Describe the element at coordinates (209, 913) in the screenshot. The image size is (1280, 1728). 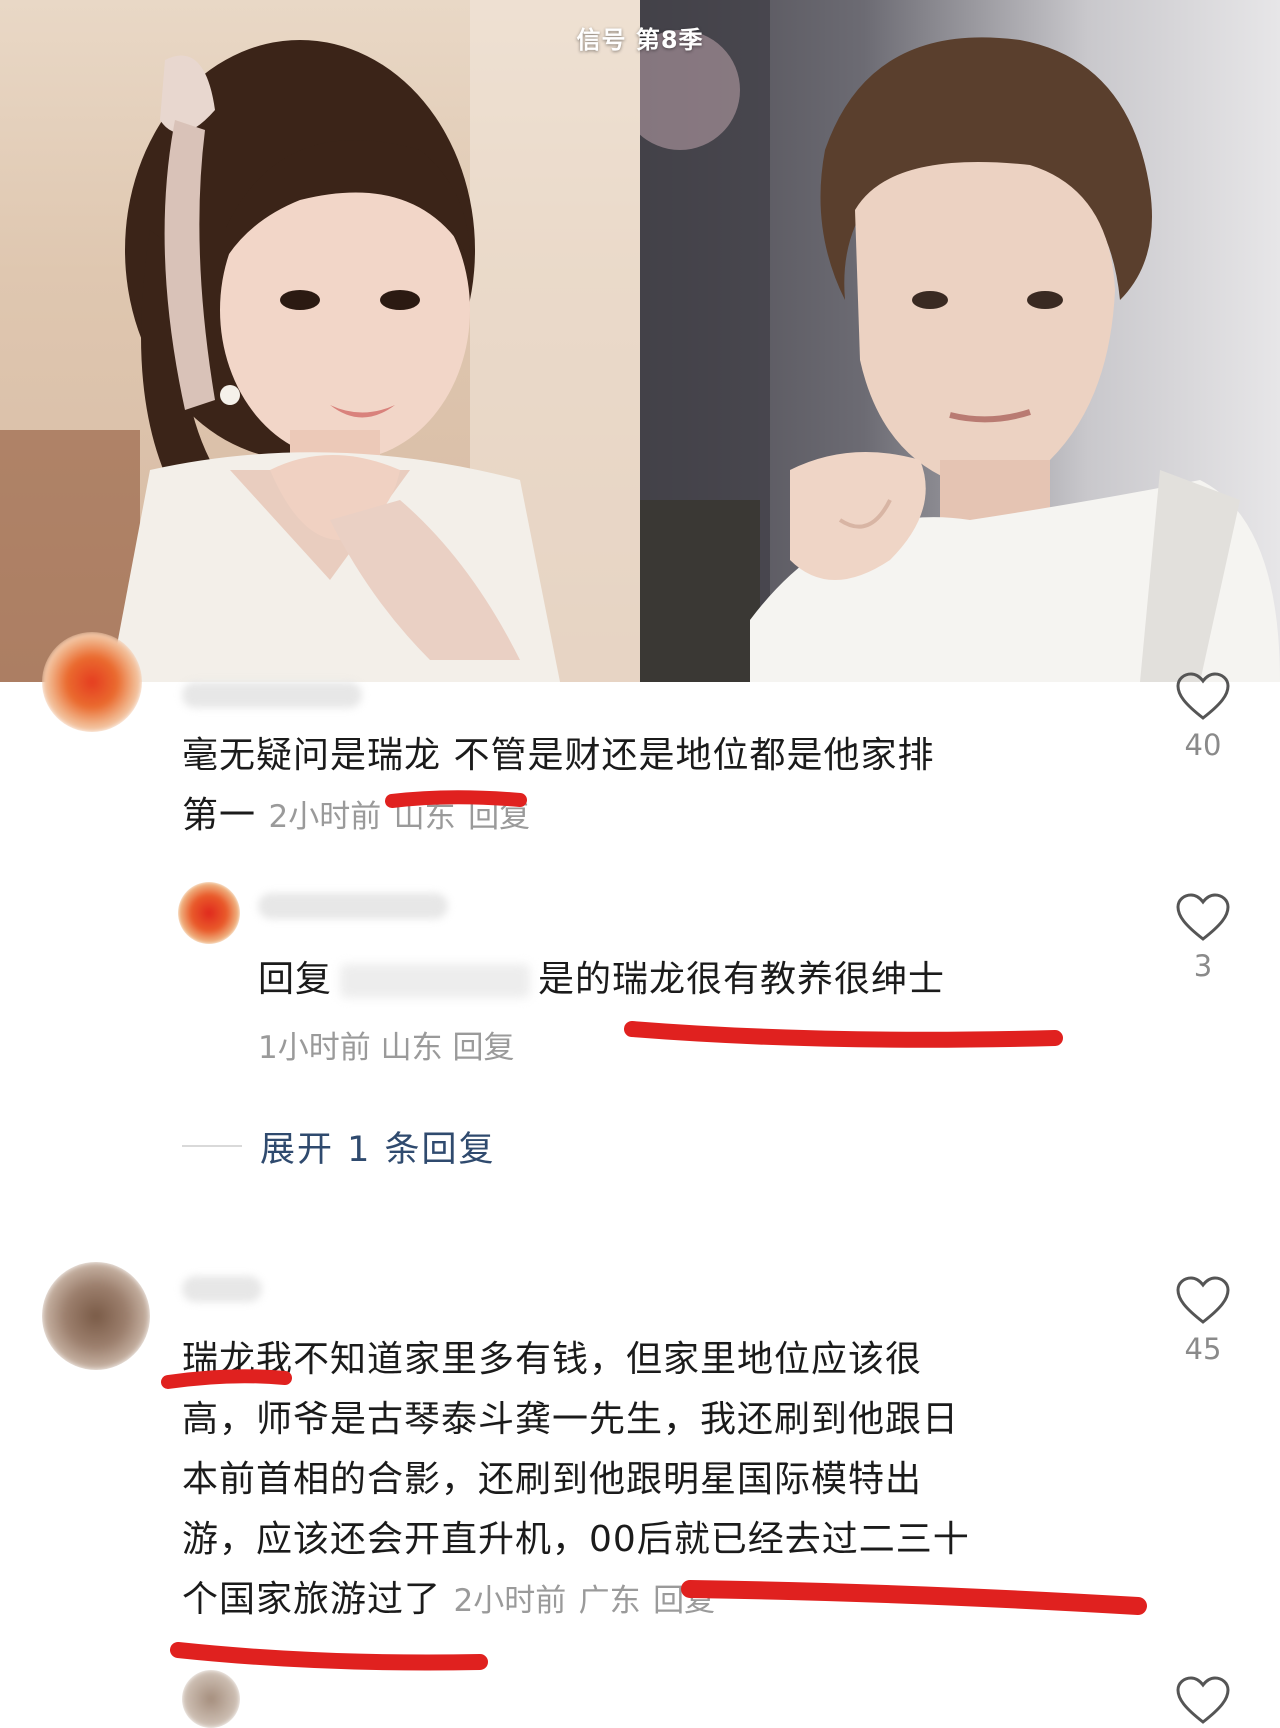
I see `reply-avatar` at that location.